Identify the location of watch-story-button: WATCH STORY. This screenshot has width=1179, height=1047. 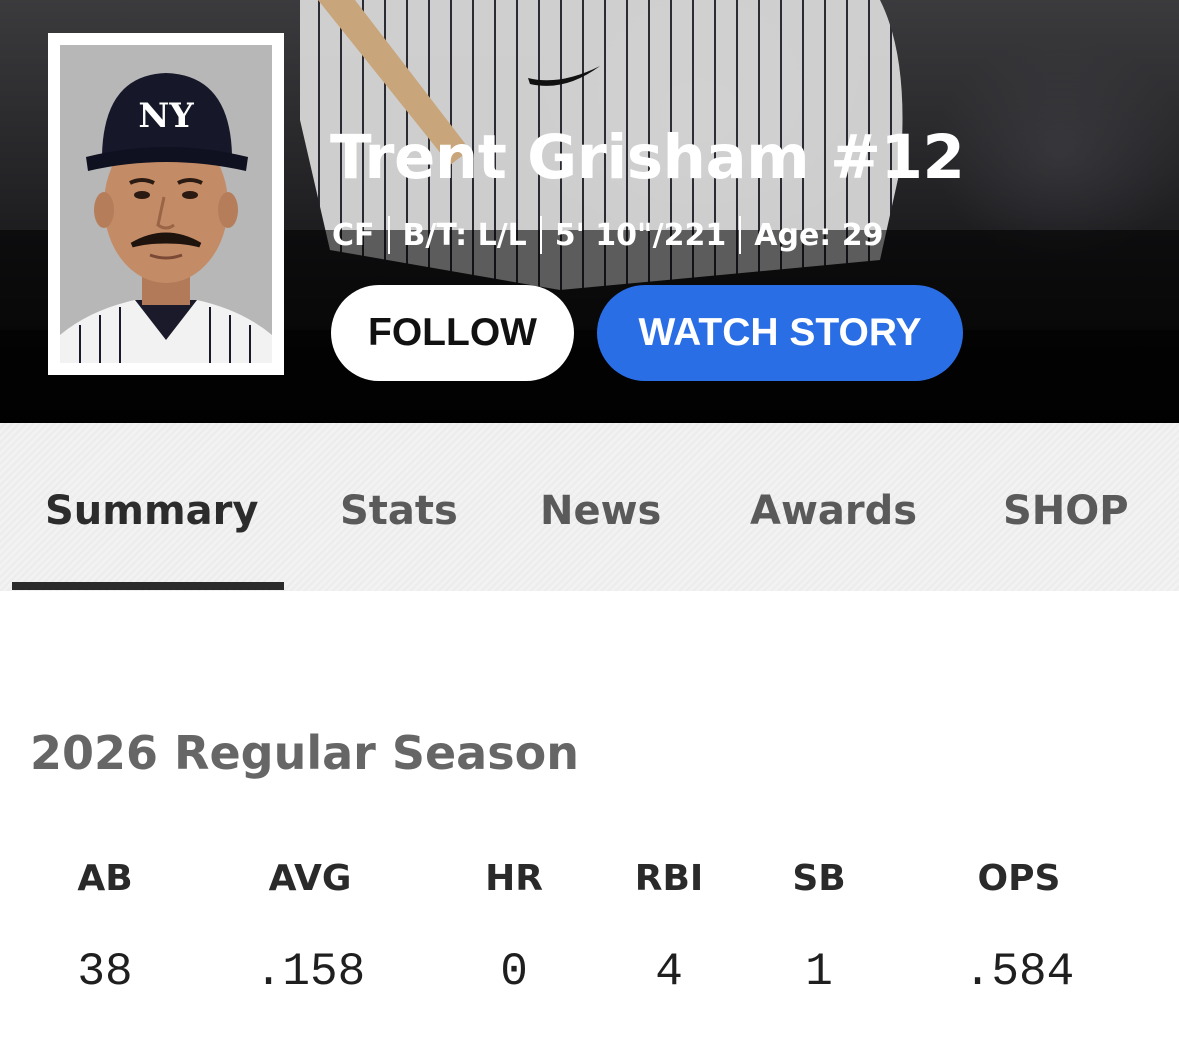
(780, 333).